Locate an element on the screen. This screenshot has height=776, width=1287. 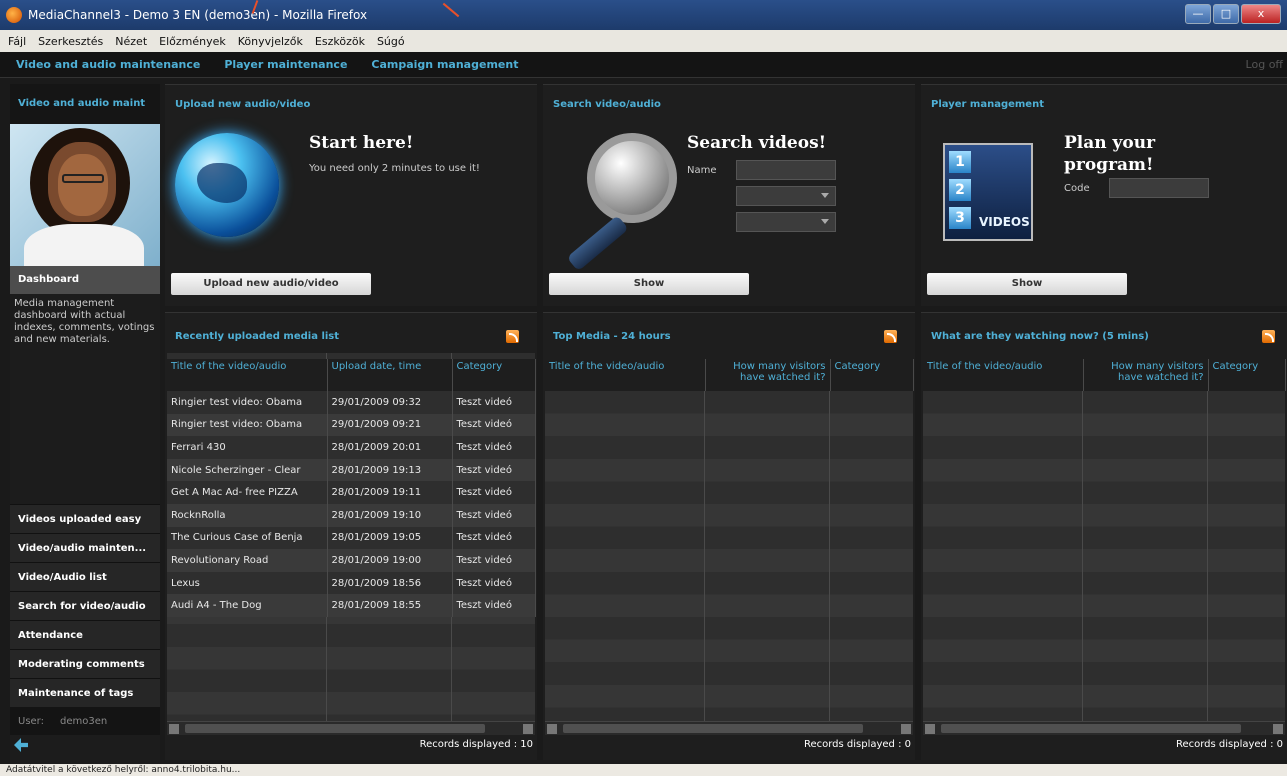
video-clapboard-icon: 1 2 3 VIDEOS is located at coordinates (988, 189).